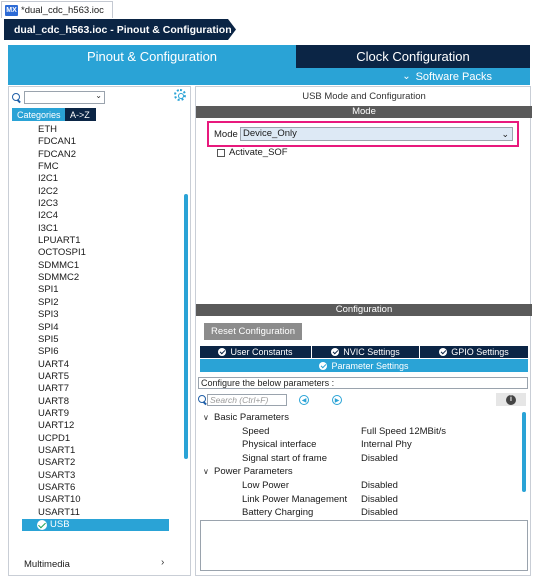 The image size is (539, 578). I want to click on parameter-value: Full Speed 12MBit/s, so click(403, 432).